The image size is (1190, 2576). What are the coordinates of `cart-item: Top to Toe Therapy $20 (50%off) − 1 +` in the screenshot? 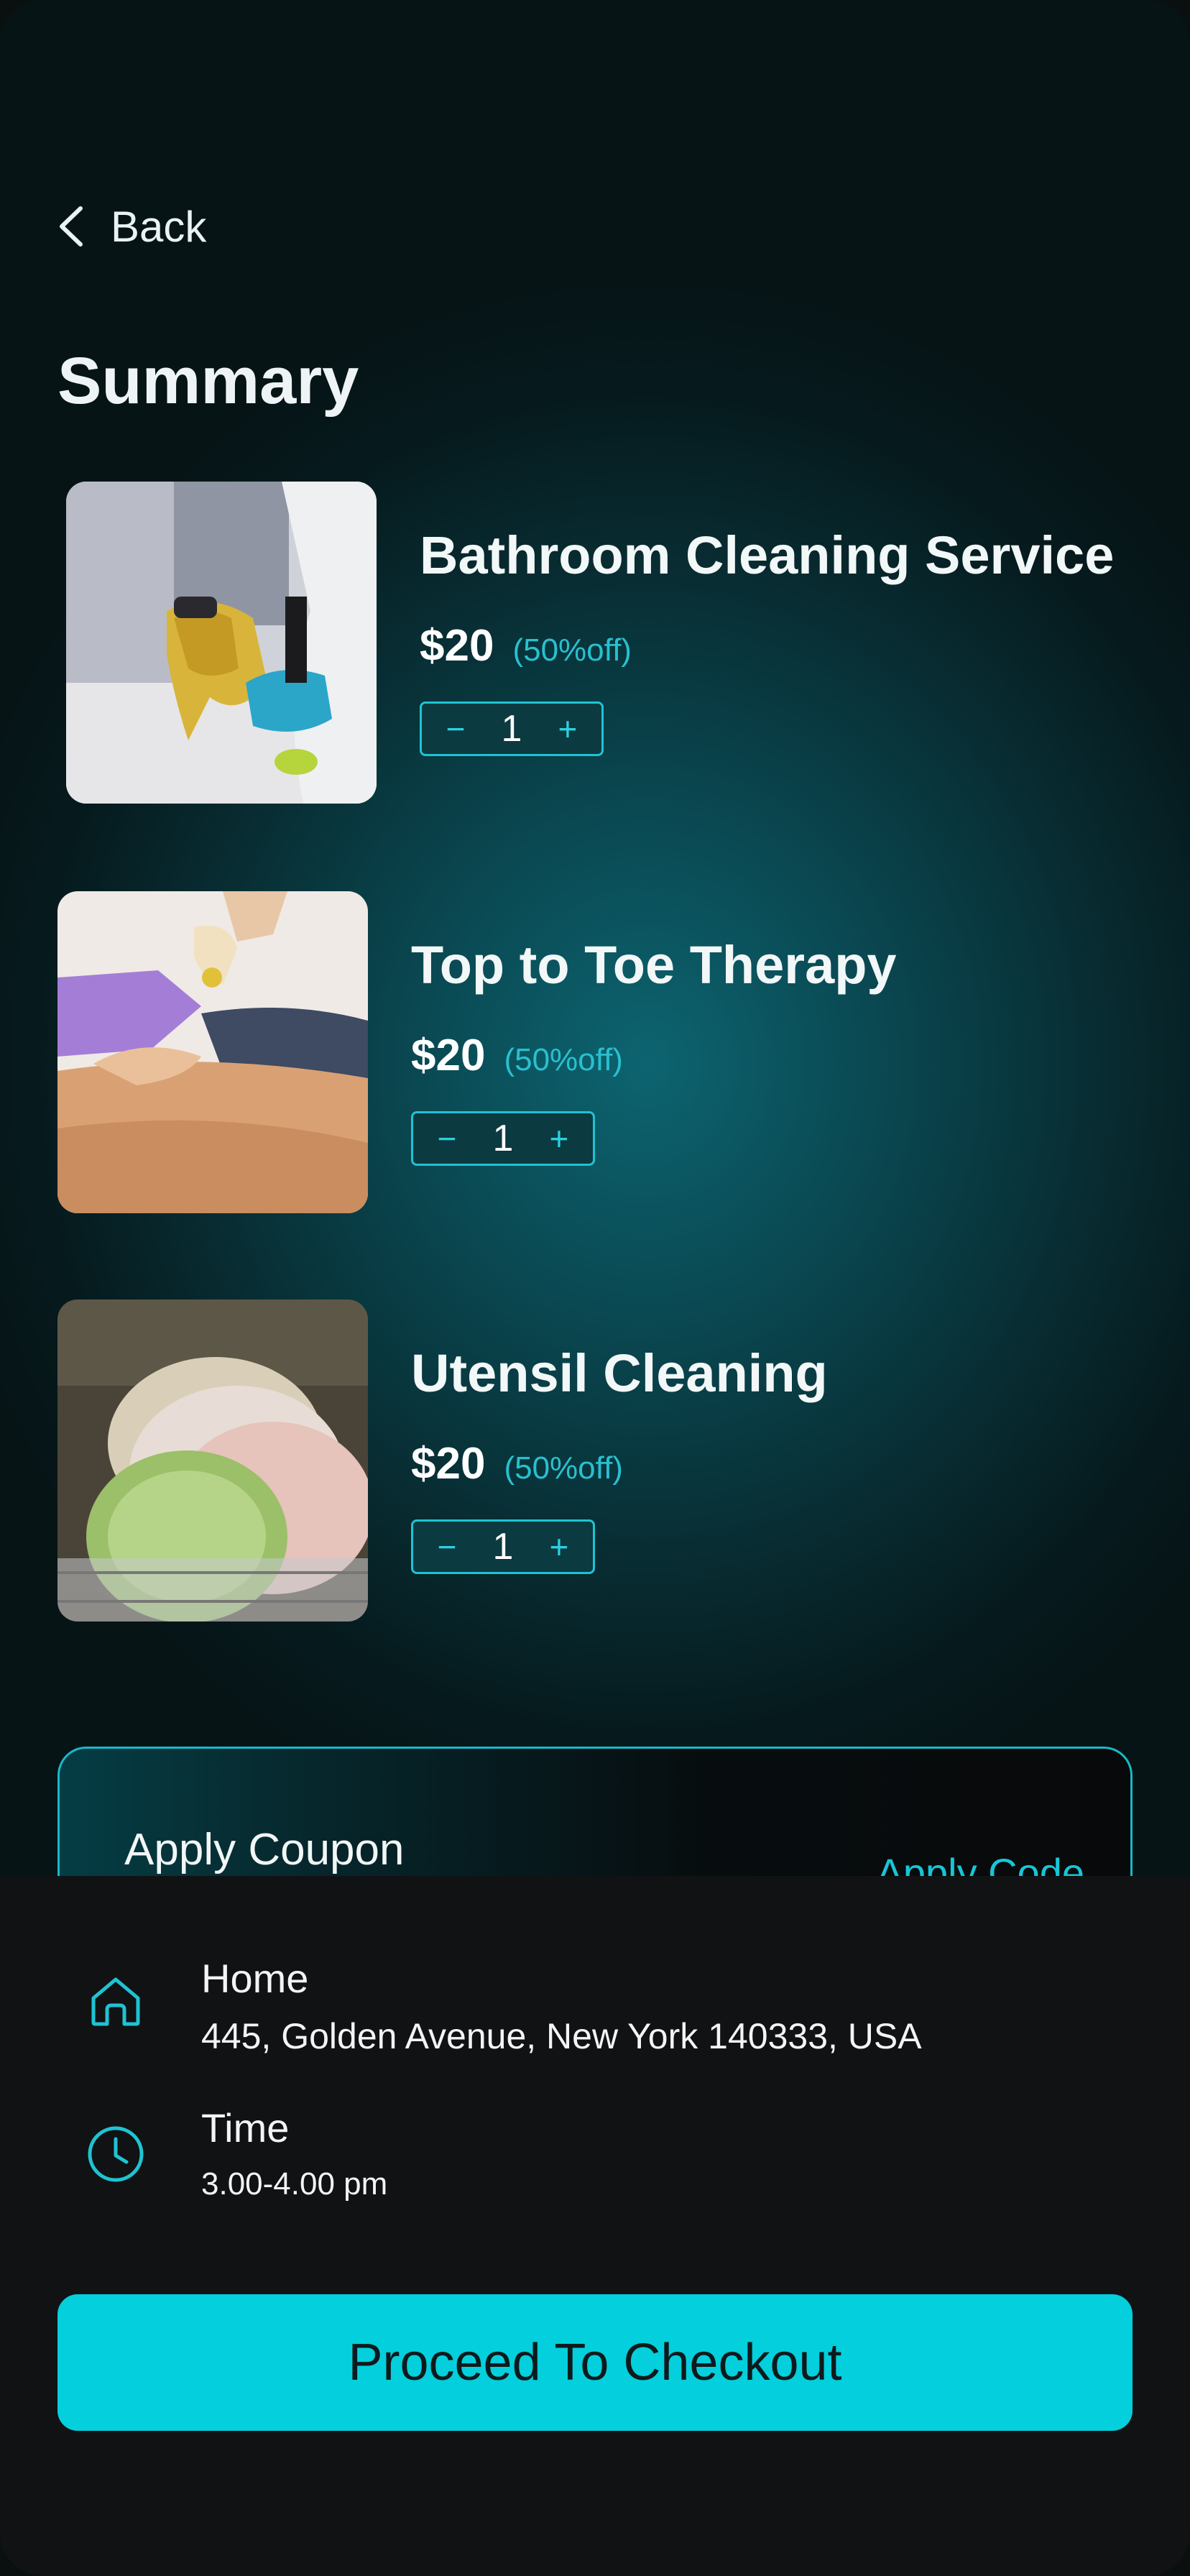 It's located at (595, 1053).